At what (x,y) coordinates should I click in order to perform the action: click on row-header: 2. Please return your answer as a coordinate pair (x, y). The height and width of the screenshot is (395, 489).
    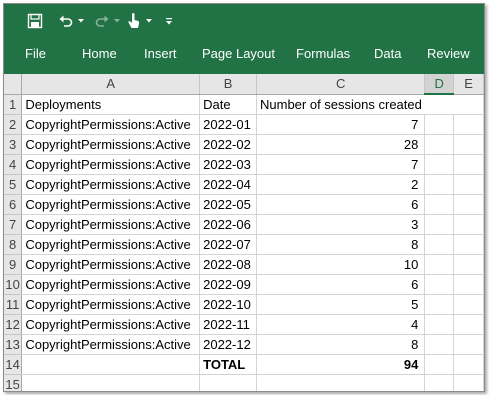
    Looking at the image, I should click on (13, 124).